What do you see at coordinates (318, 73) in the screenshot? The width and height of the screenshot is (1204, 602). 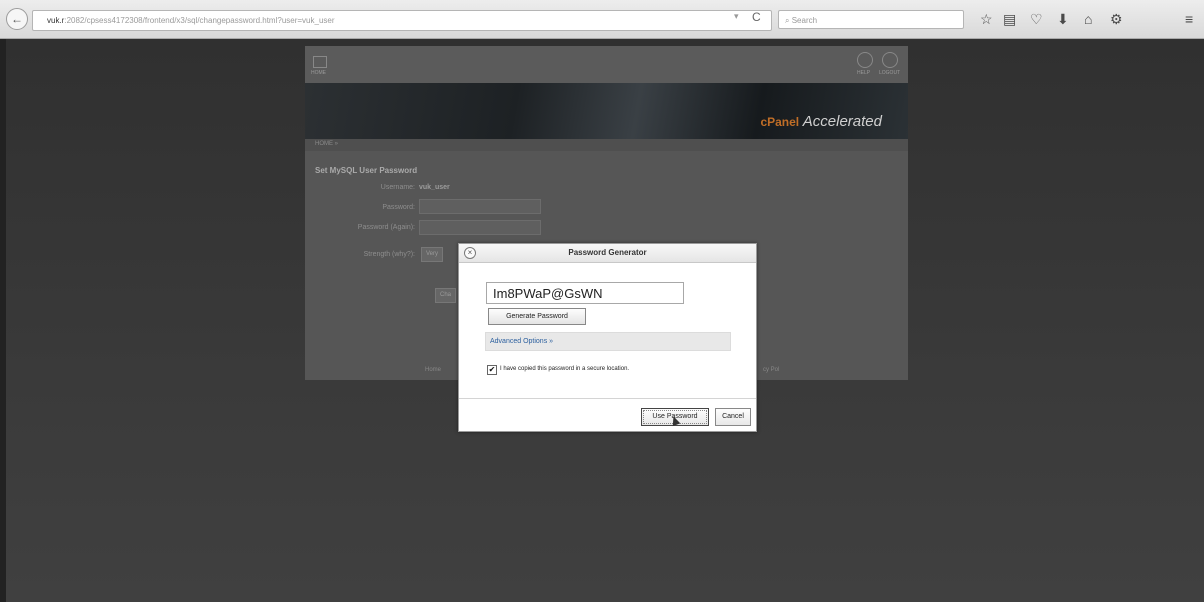 I see `home-label: HOME` at bounding box center [318, 73].